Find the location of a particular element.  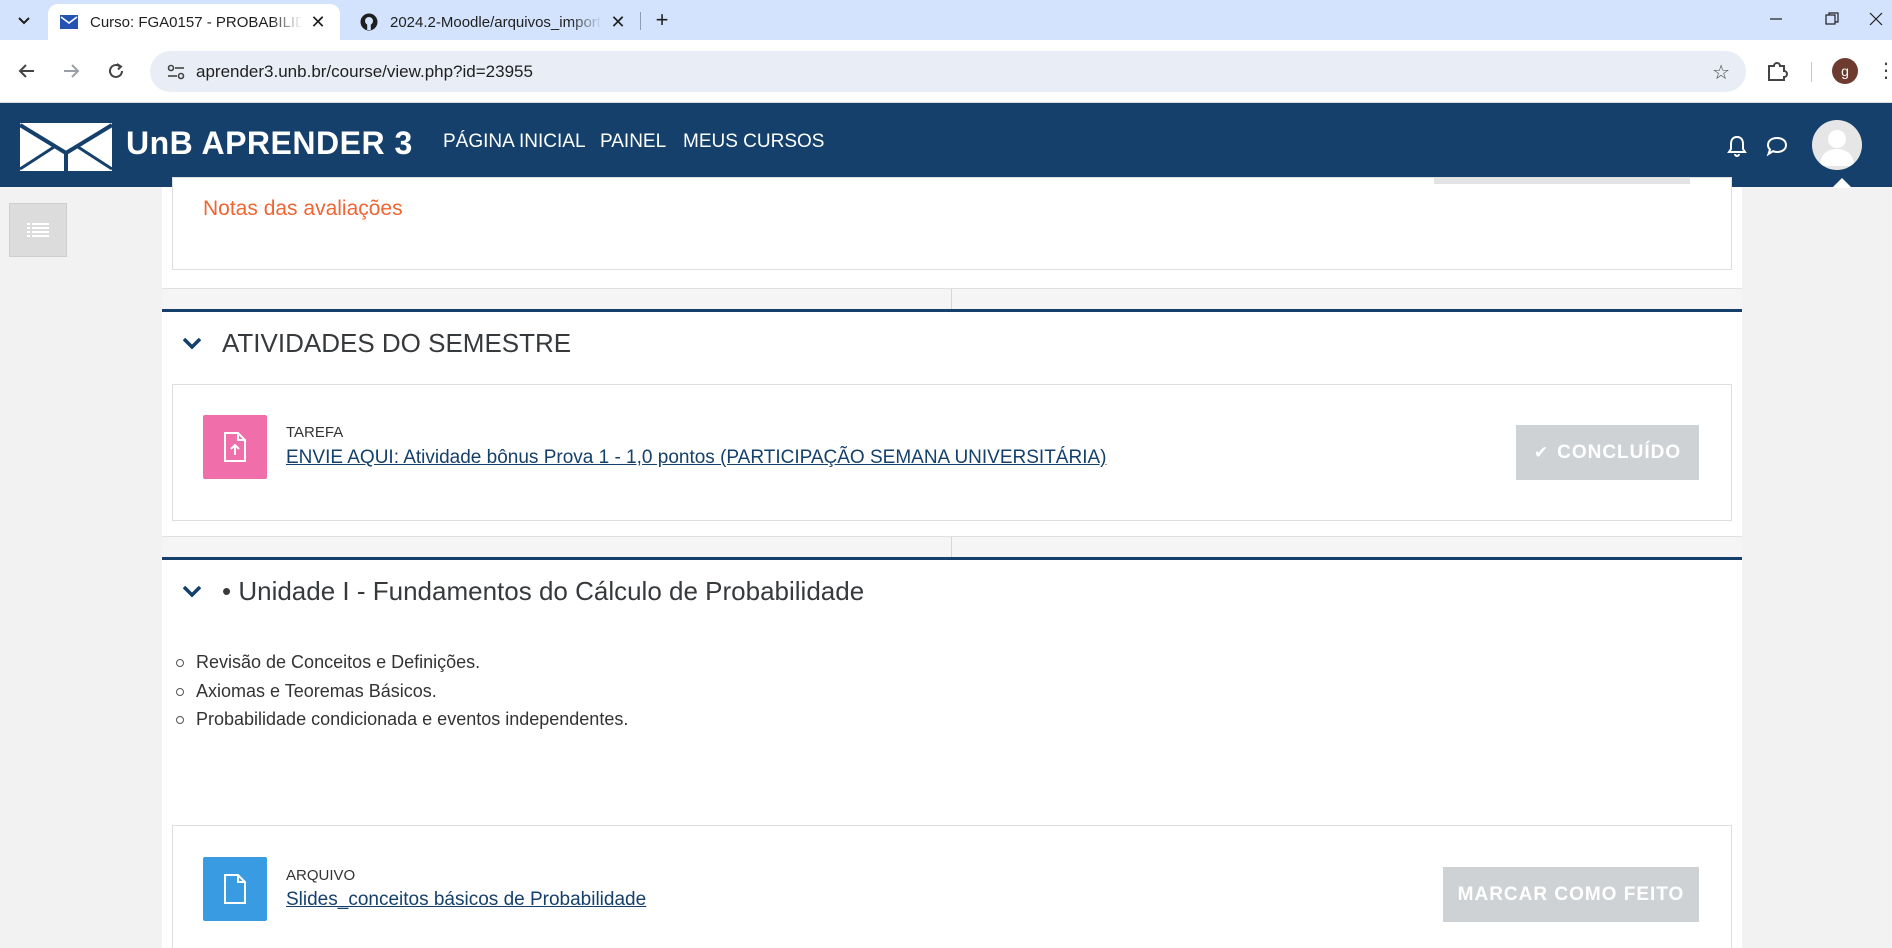

chat-bubble-icon is located at coordinates (1777, 146).